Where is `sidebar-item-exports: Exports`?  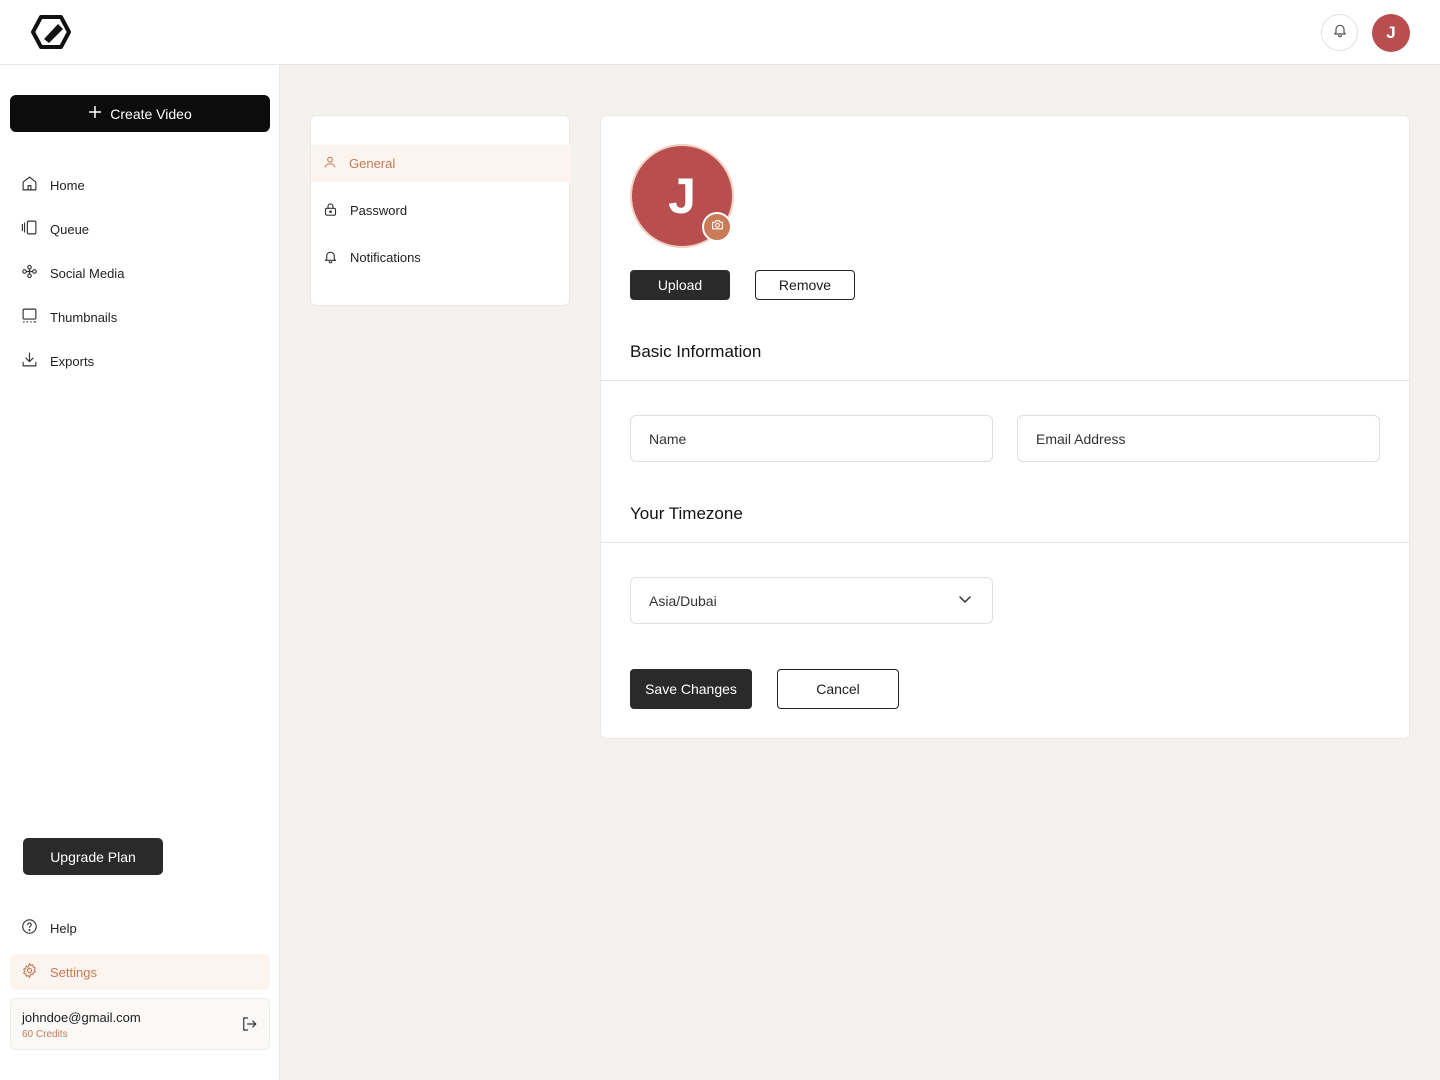
sidebar-item-exports: Exports is located at coordinates (140, 361).